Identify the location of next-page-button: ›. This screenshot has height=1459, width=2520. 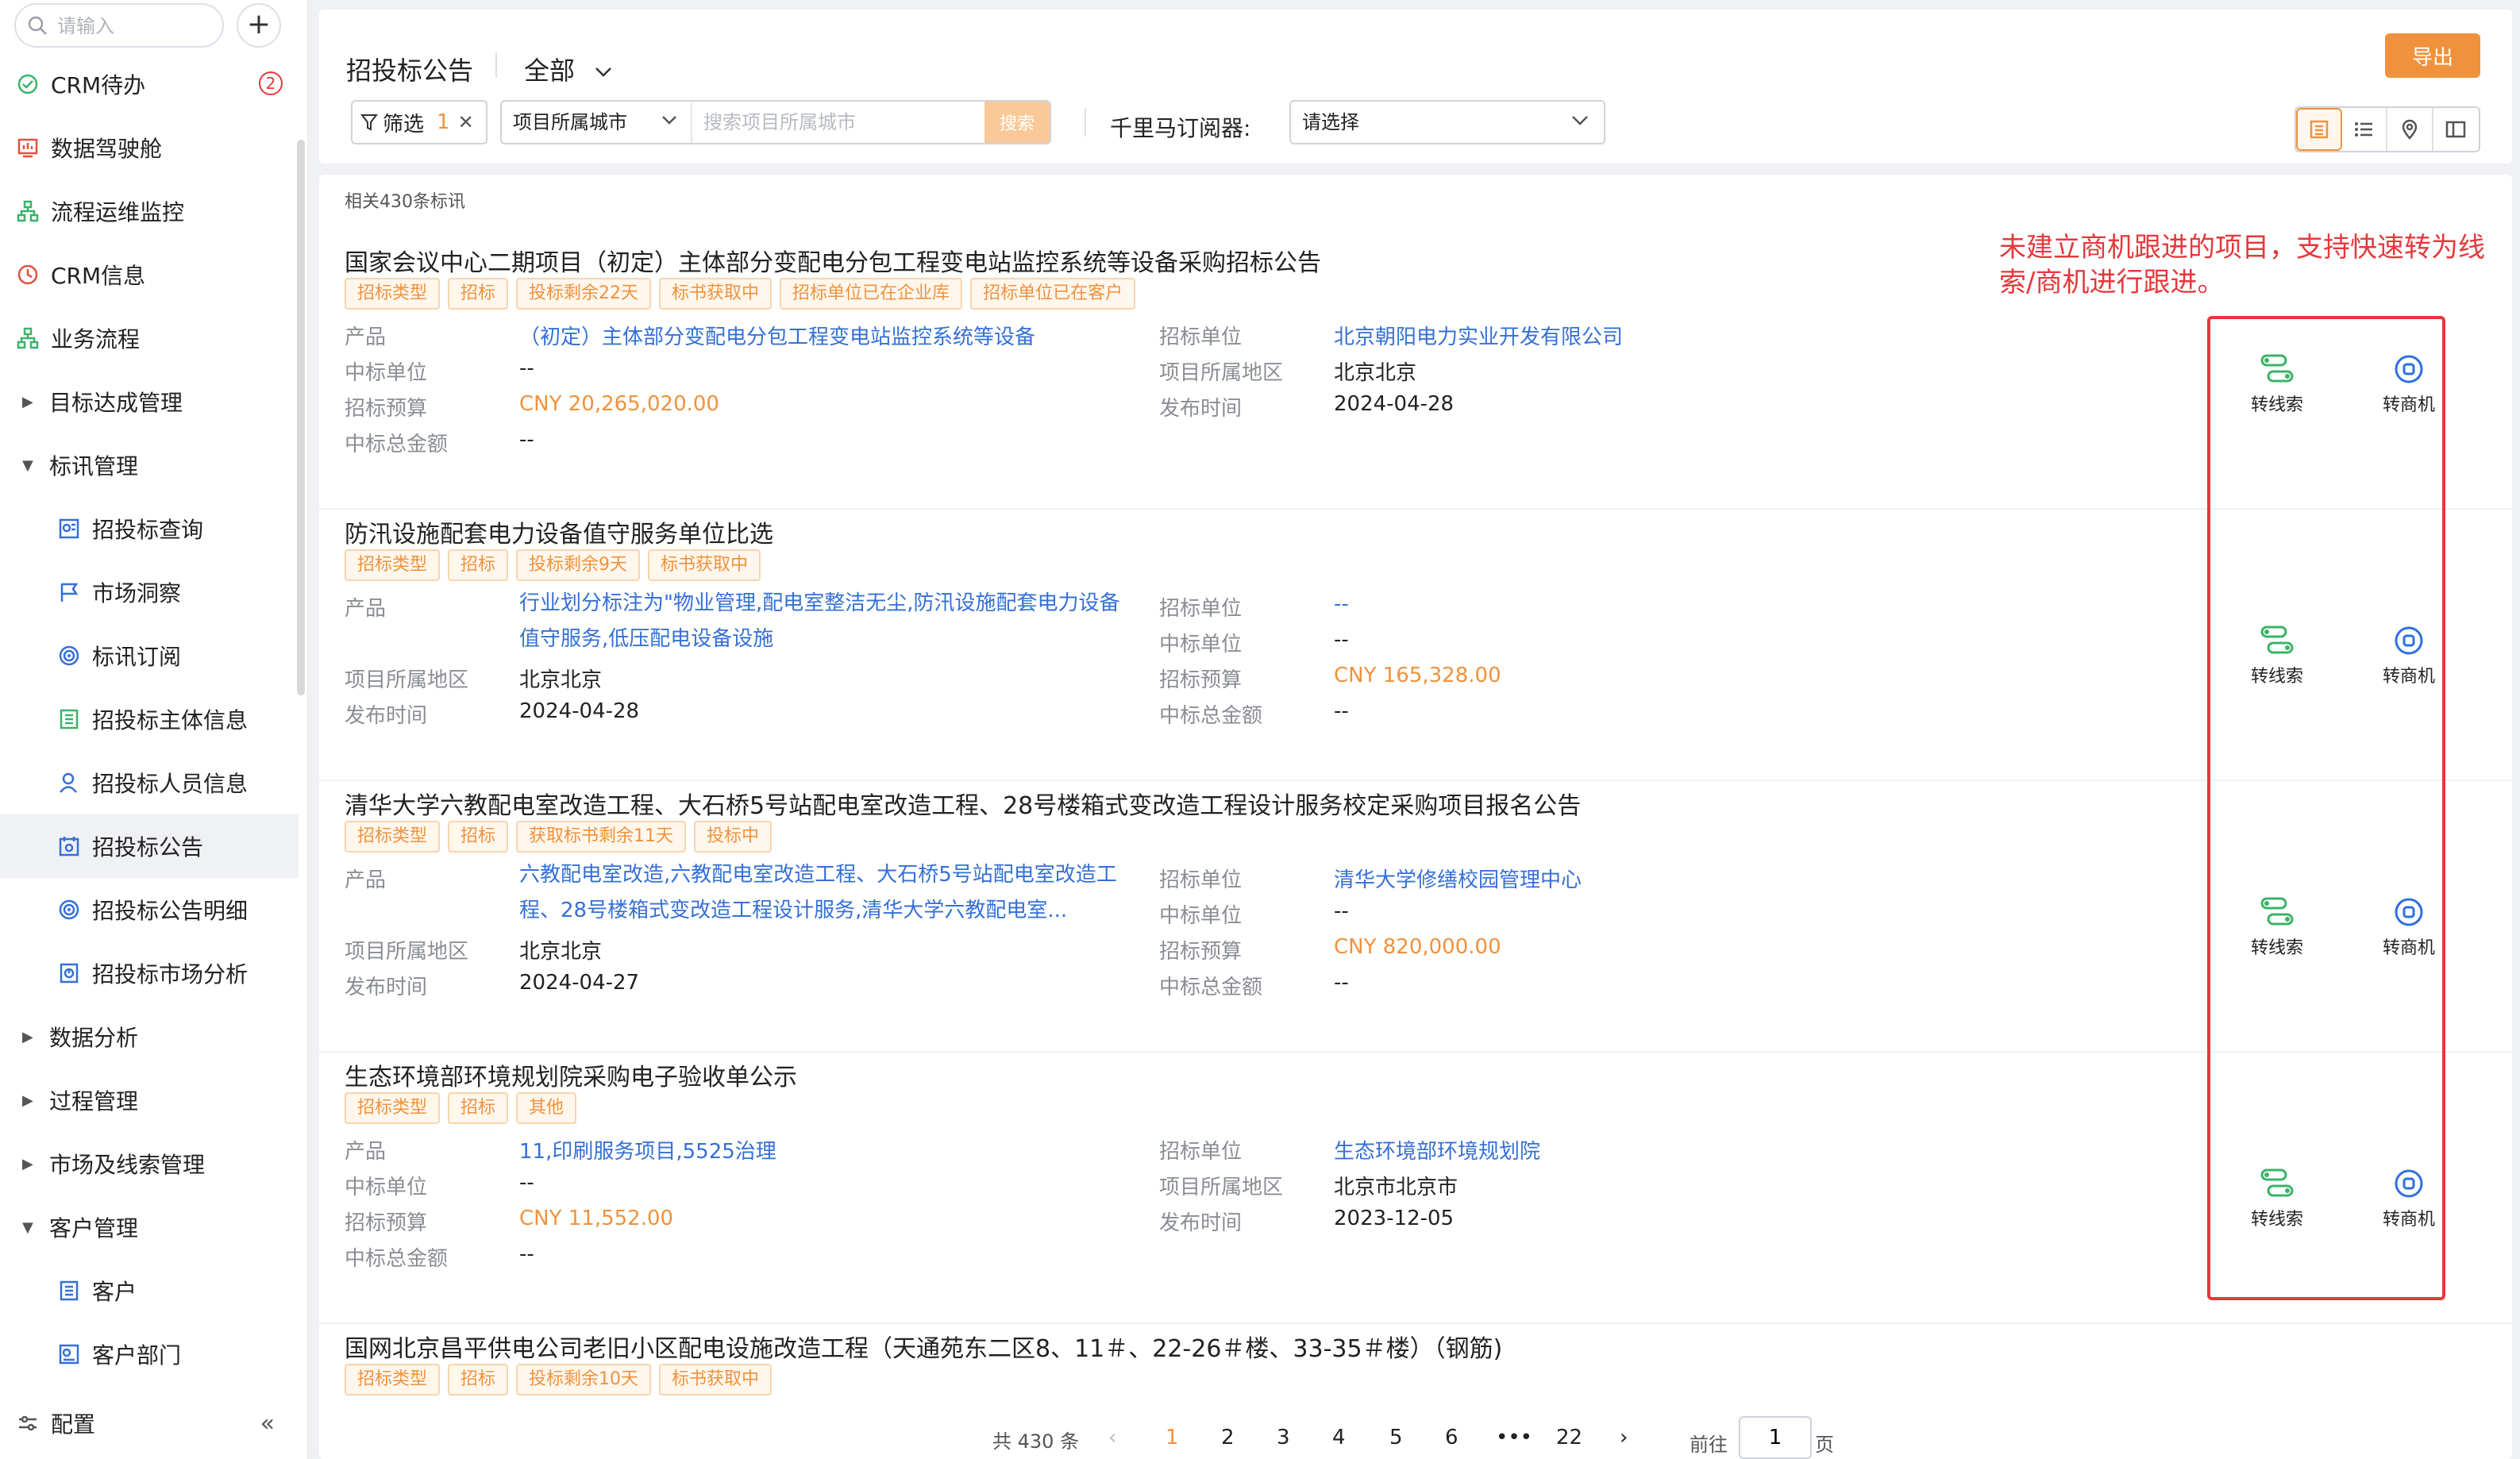
(1624, 1437).